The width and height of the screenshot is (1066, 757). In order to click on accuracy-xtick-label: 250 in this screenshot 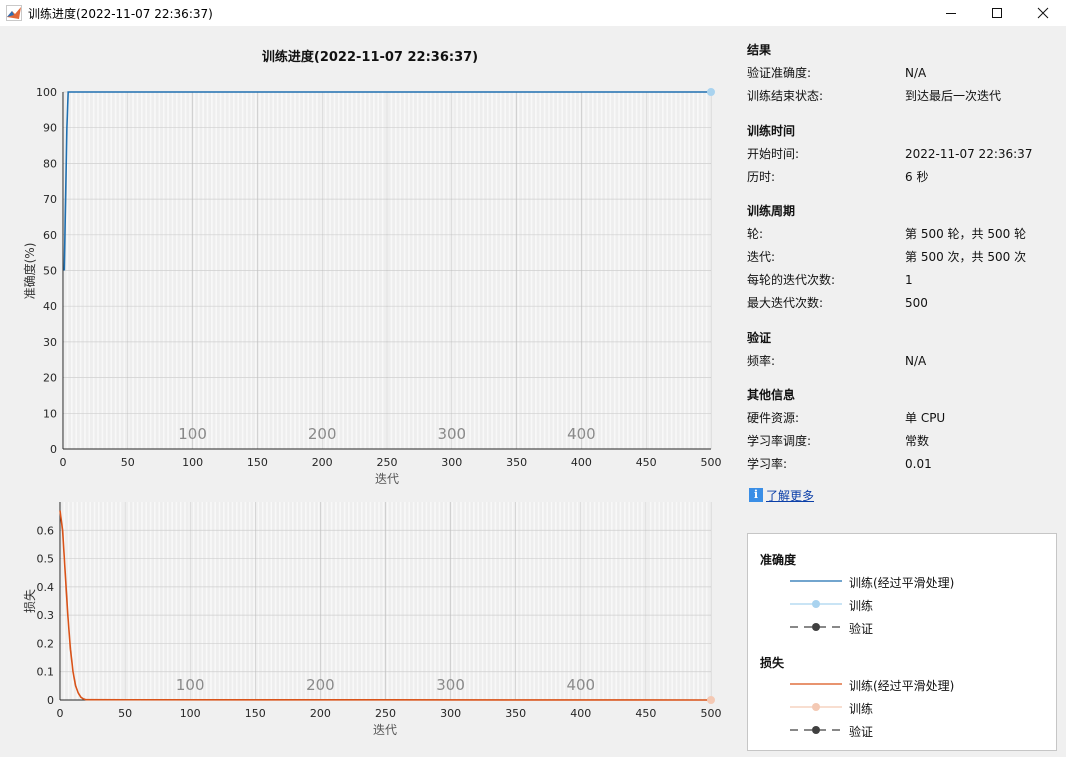, I will do `click(387, 462)`.